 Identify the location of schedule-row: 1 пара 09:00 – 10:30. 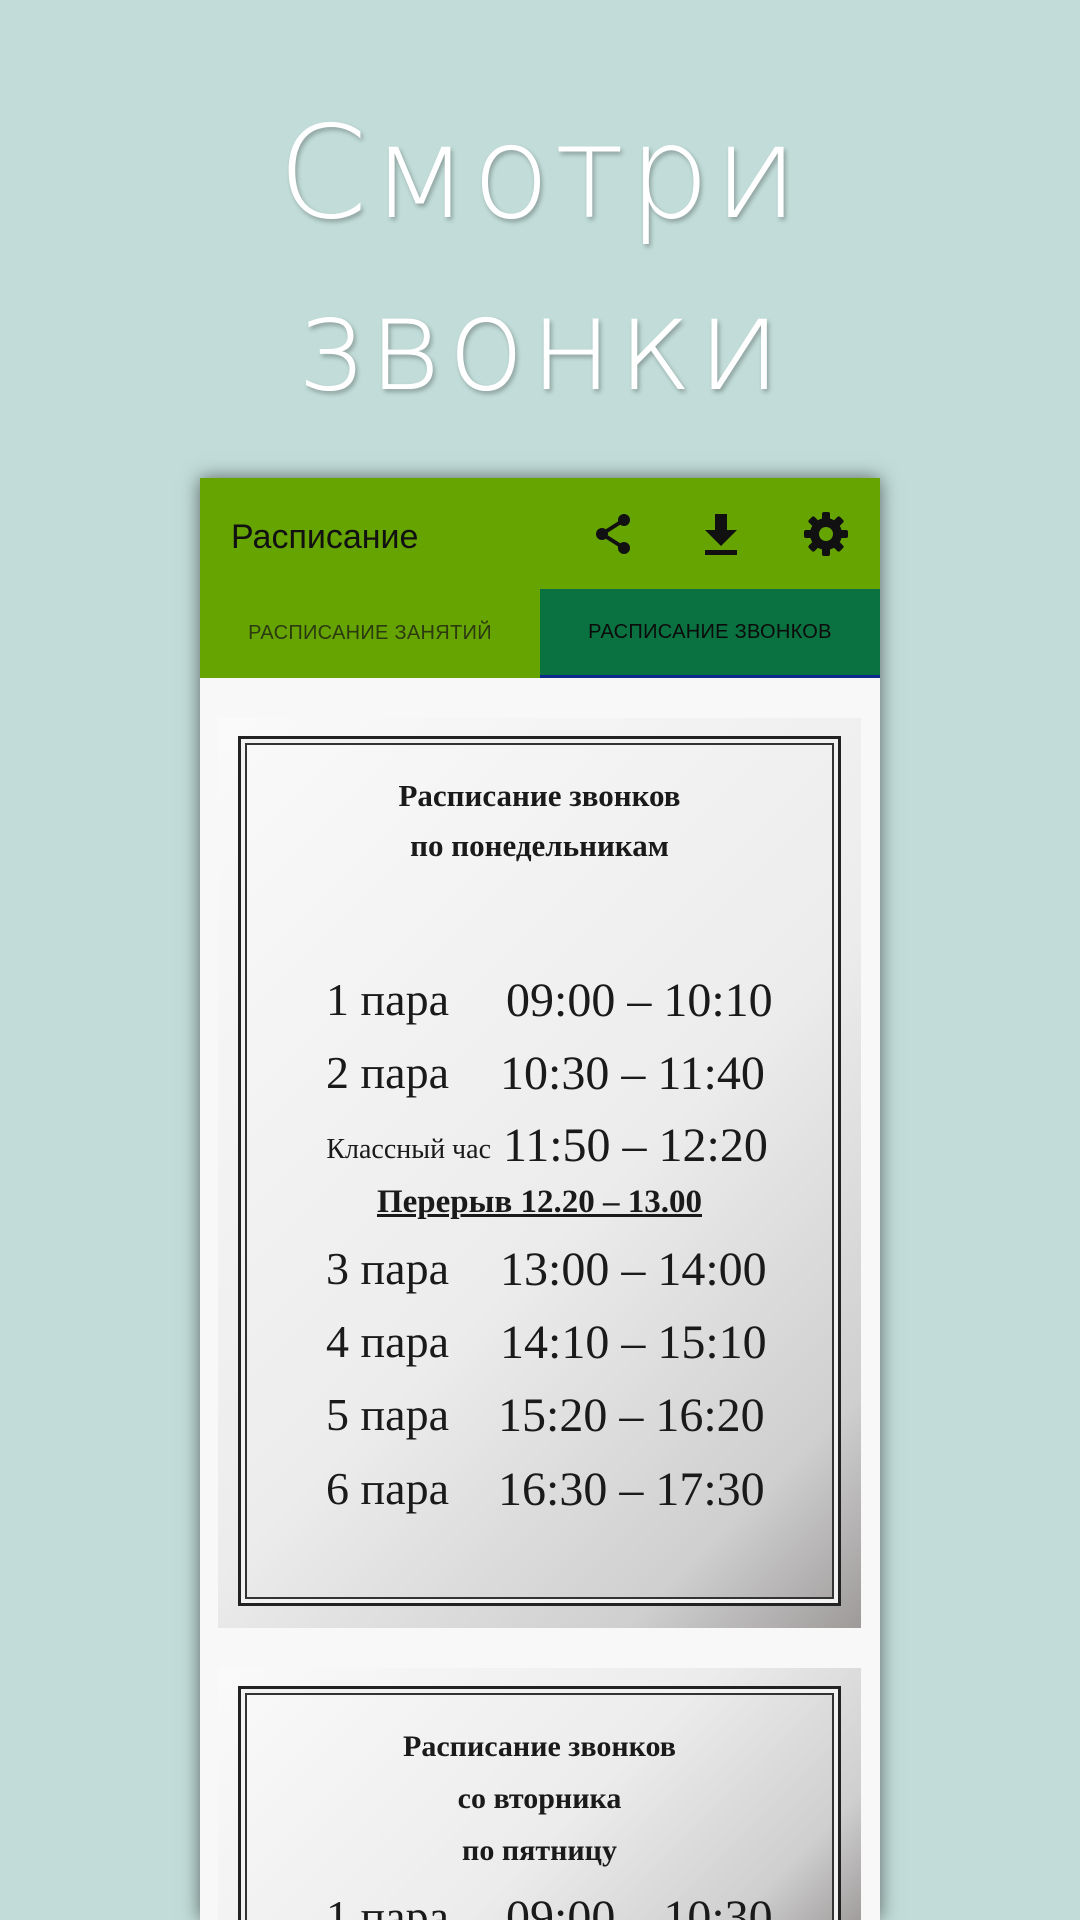
(539, 1905).